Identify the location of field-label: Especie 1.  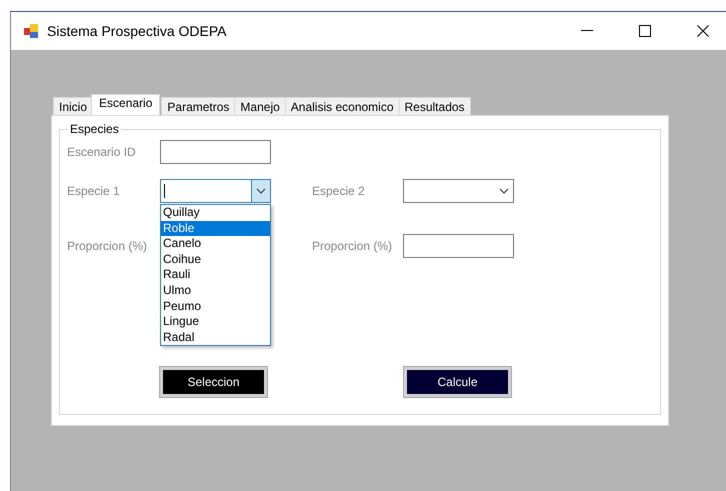
(94, 191).